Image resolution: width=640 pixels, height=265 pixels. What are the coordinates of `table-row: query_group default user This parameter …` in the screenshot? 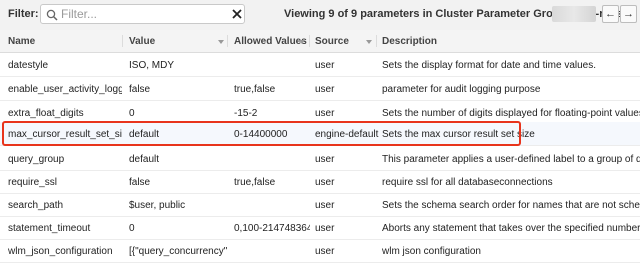 It's located at (320, 159).